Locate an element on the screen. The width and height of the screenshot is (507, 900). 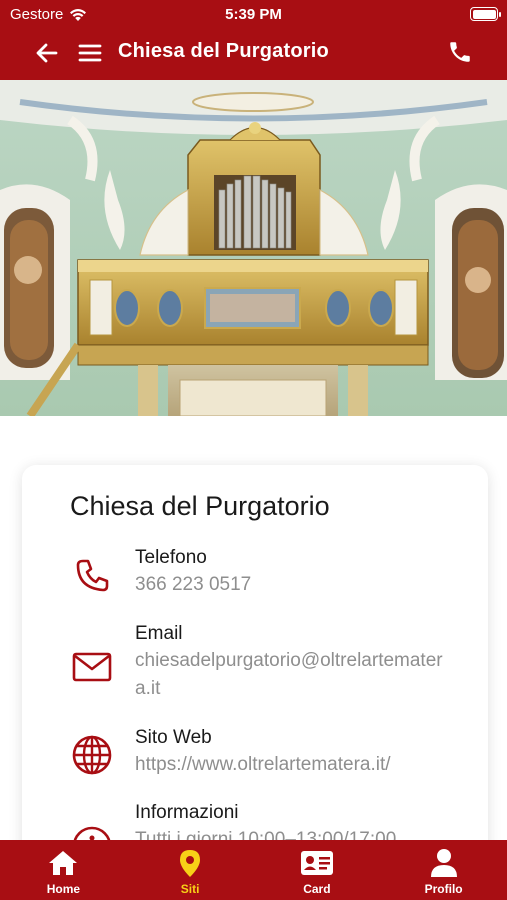
tab-profilo-label: Profilo is located at coordinates (443, 889).